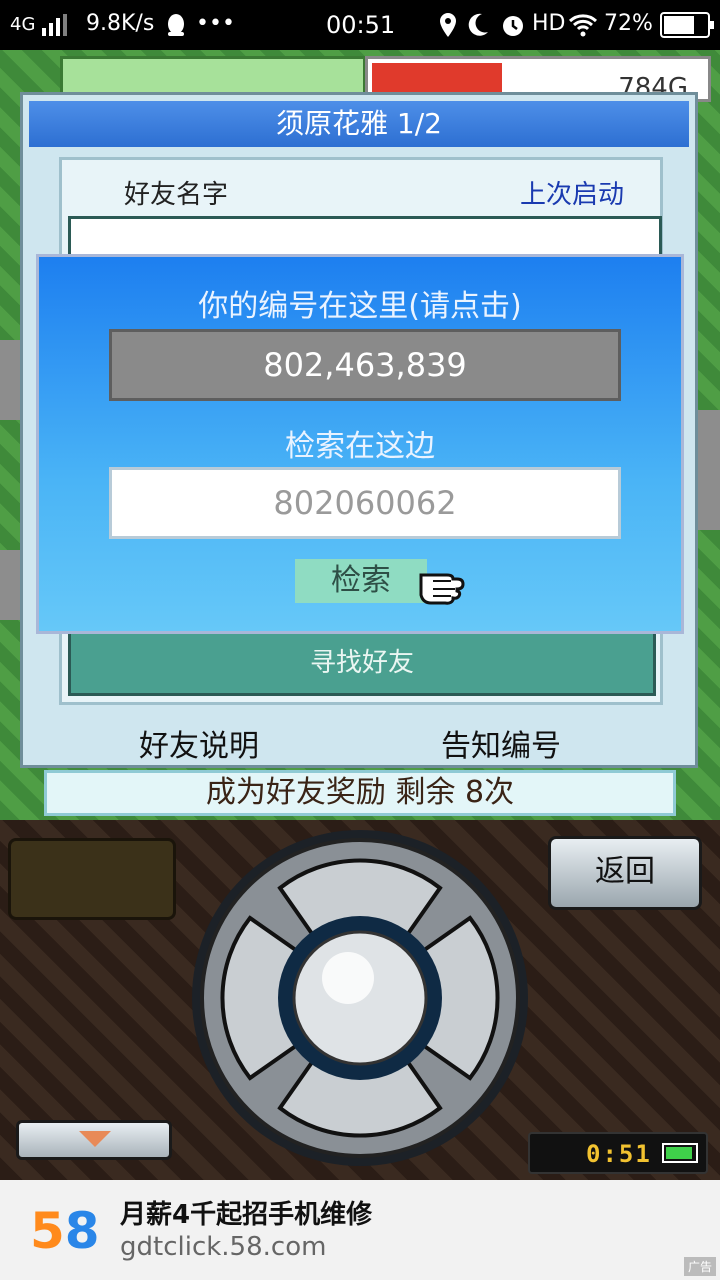  What do you see at coordinates (365, 503) in the screenshot?
I see `search-id-input: 802060062` at bounding box center [365, 503].